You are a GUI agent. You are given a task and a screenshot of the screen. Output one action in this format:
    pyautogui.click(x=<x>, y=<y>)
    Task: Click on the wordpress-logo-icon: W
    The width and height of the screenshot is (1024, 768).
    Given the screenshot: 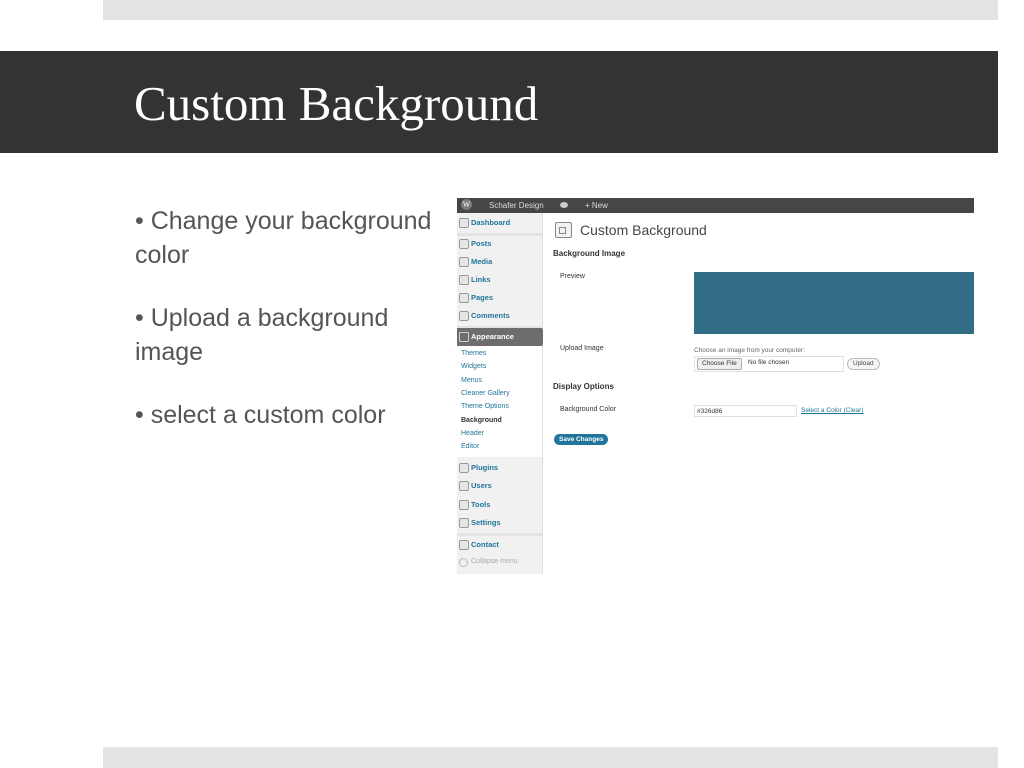 What is the action you would take?
    pyautogui.click(x=466, y=204)
    